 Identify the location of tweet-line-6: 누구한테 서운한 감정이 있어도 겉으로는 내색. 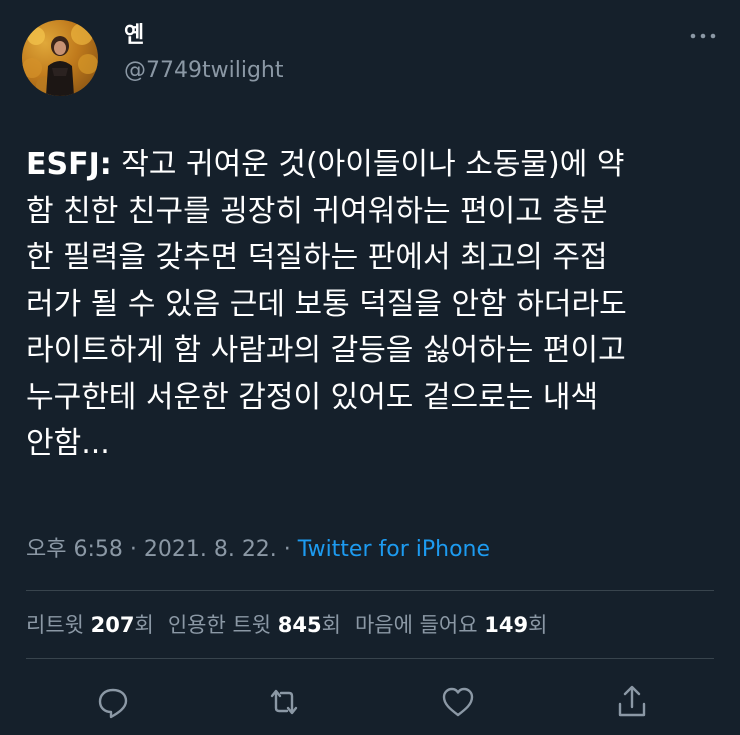
(312, 397).